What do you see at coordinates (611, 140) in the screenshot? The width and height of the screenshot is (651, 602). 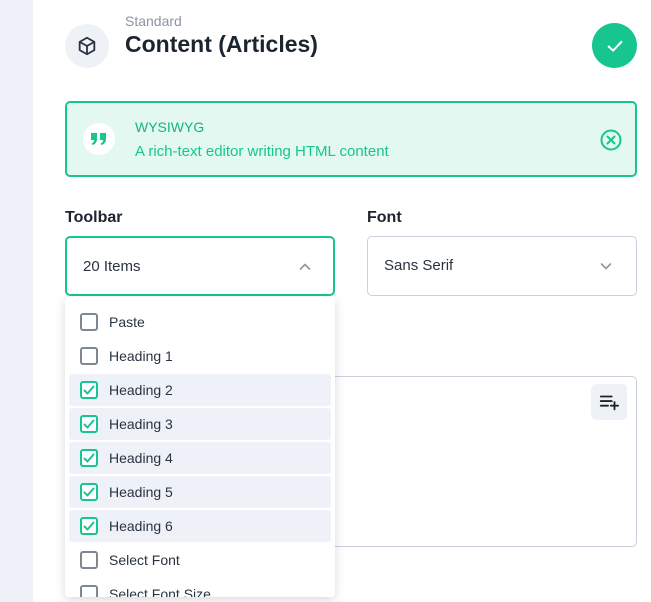 I see `close-circle-icon` at bounding box center [611, 140].